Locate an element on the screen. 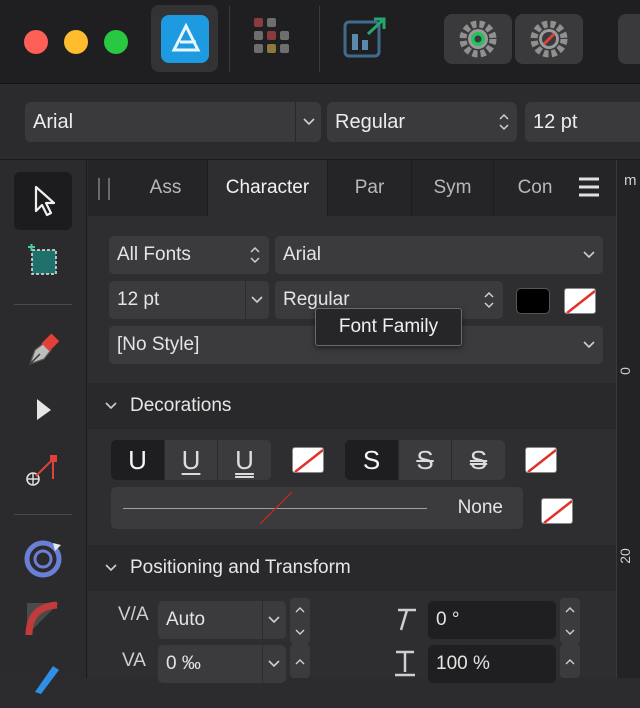 The image size is (640, 708). kerning-field: 0 ‰ is located at coordinates (222, 664).